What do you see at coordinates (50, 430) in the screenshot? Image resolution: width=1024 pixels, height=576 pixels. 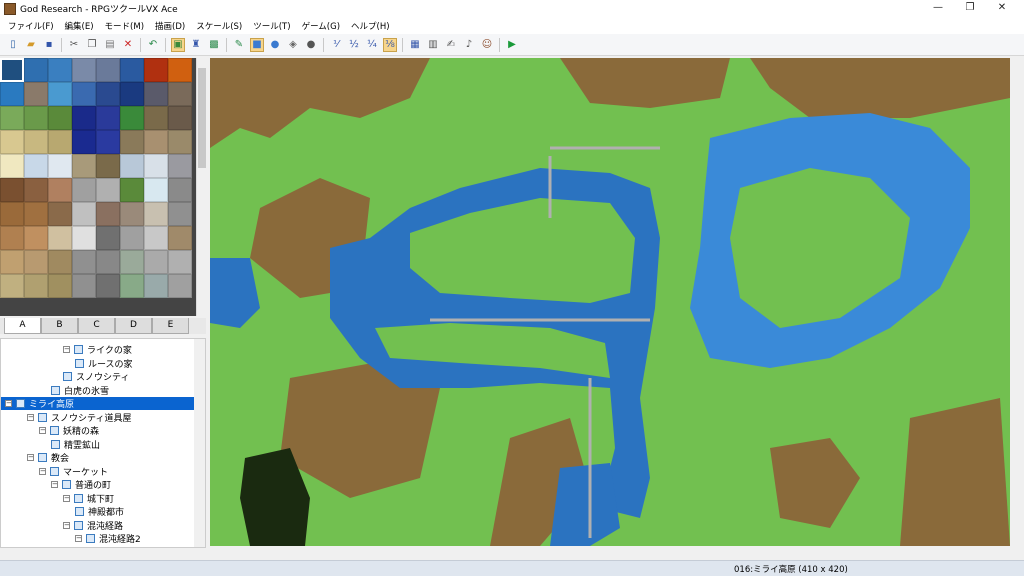 I see `tree-item: − 妖精の森` at bounding box center [50, 430].